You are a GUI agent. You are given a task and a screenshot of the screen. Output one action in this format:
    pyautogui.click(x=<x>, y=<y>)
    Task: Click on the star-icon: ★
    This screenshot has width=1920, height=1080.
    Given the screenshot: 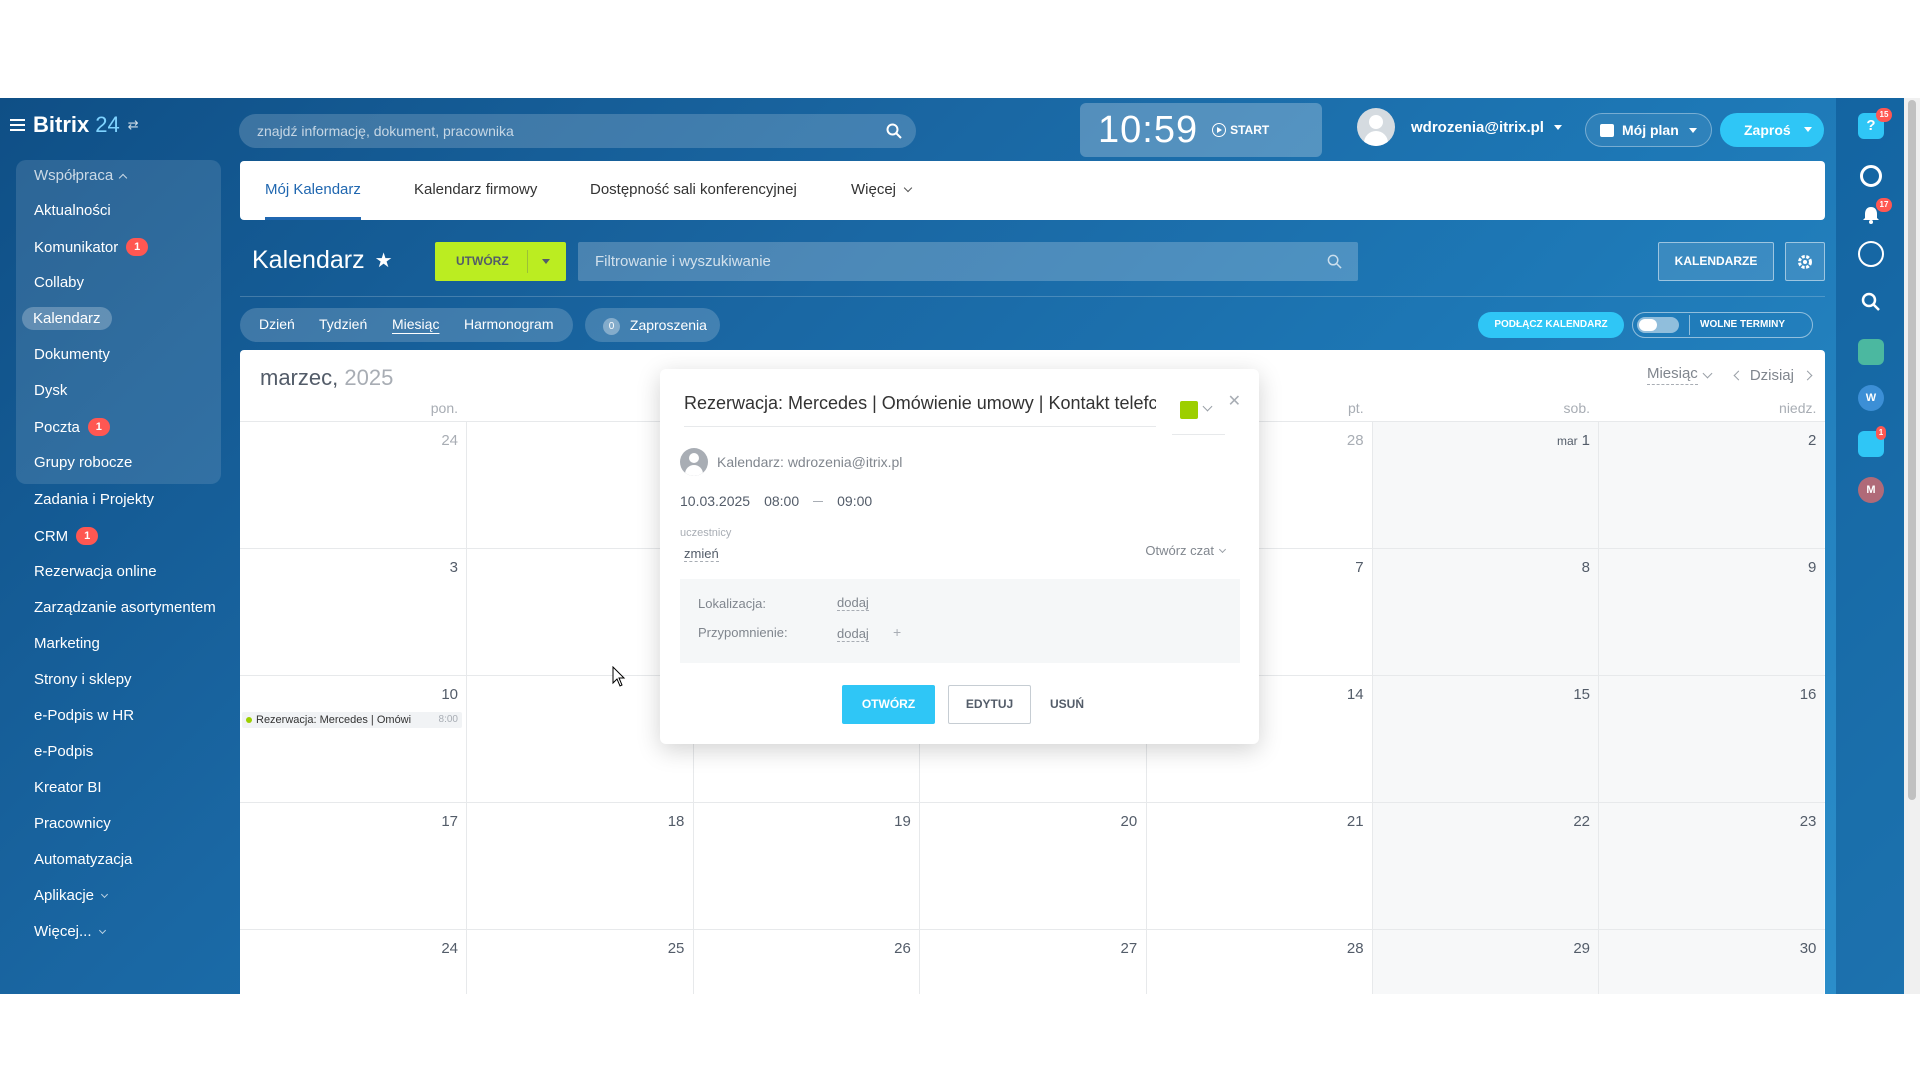 What is the action you would take?
    pyautogui.click(x=384, y=260)
    